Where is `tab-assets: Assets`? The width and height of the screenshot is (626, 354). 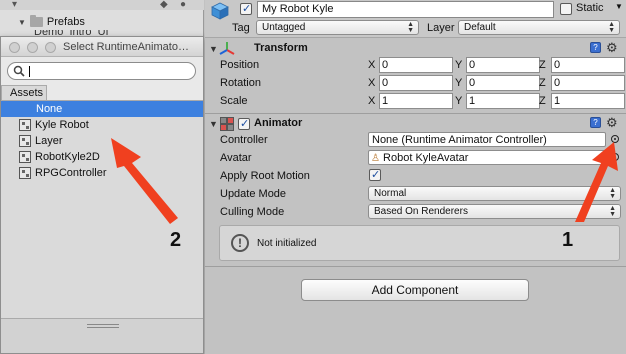 tab-assets: Assets is located at coordinates (24, 93).